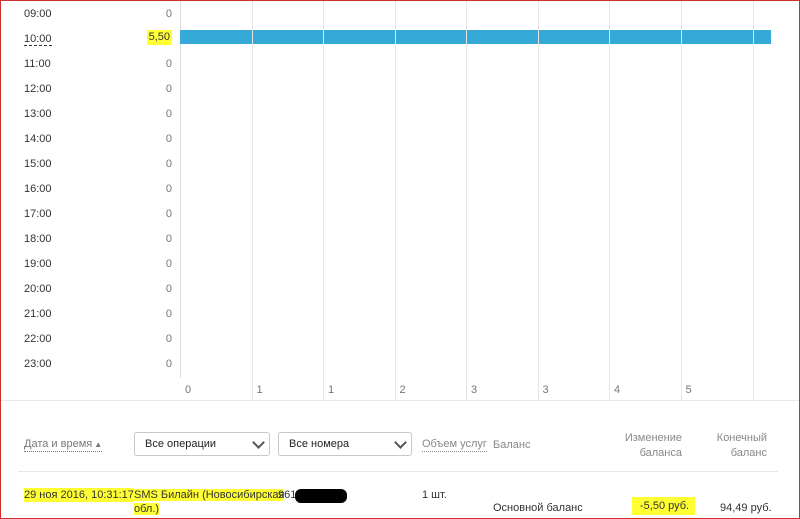 This screenshot has width=800, height=519. Describe the element at coordinates (90, 40) in the screenshot. I see `chart-row: 10:00 5,50` at that location.